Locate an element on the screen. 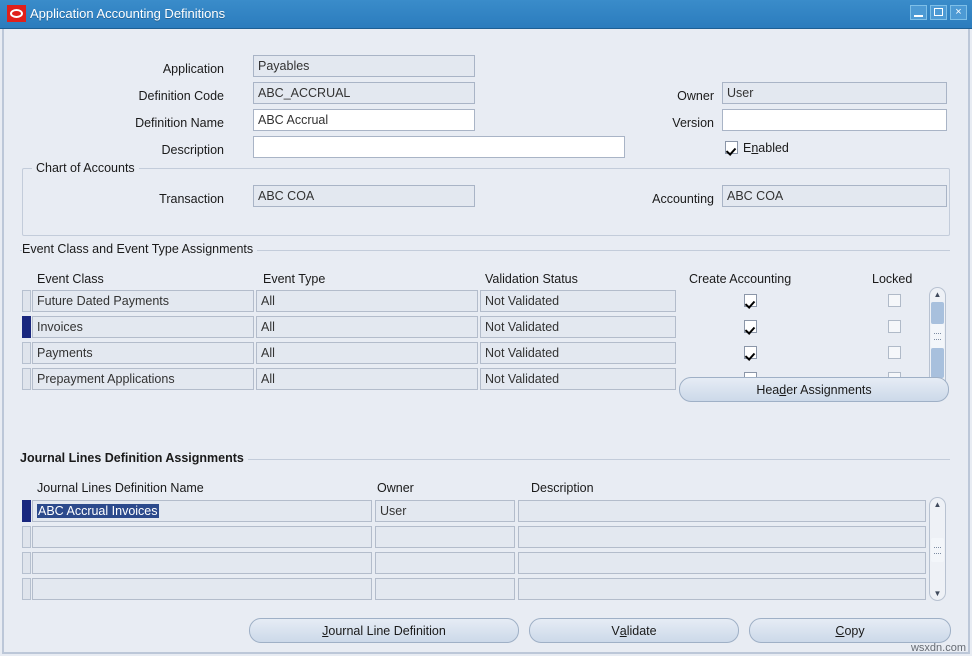 The width and height of the screenshot is (972, 656). description-field is located at coordinates (439, 147).